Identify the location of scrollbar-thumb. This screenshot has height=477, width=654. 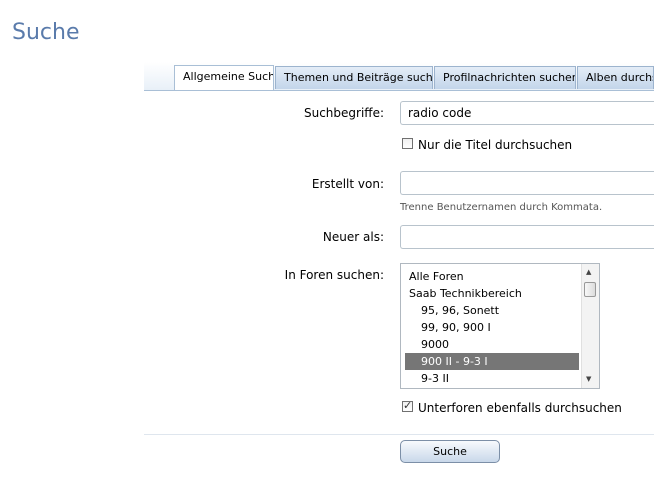
(590, 289).